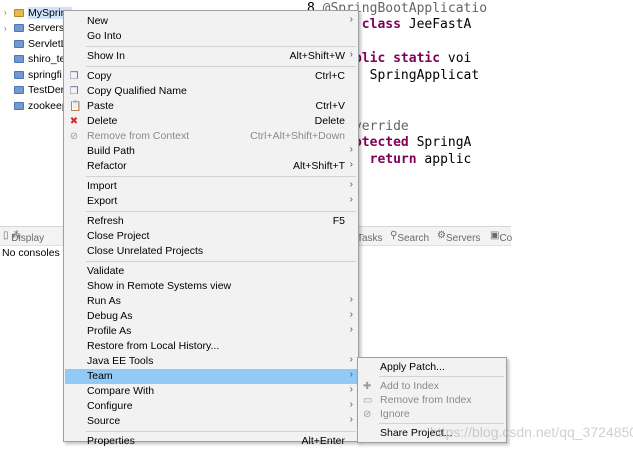 The height and width of the screenshot is (453, 633). What do you see at coordinates (395, 414) in the screenshot?
I see `submenu-item-label: Ignore` at bounding box center [395, 414].